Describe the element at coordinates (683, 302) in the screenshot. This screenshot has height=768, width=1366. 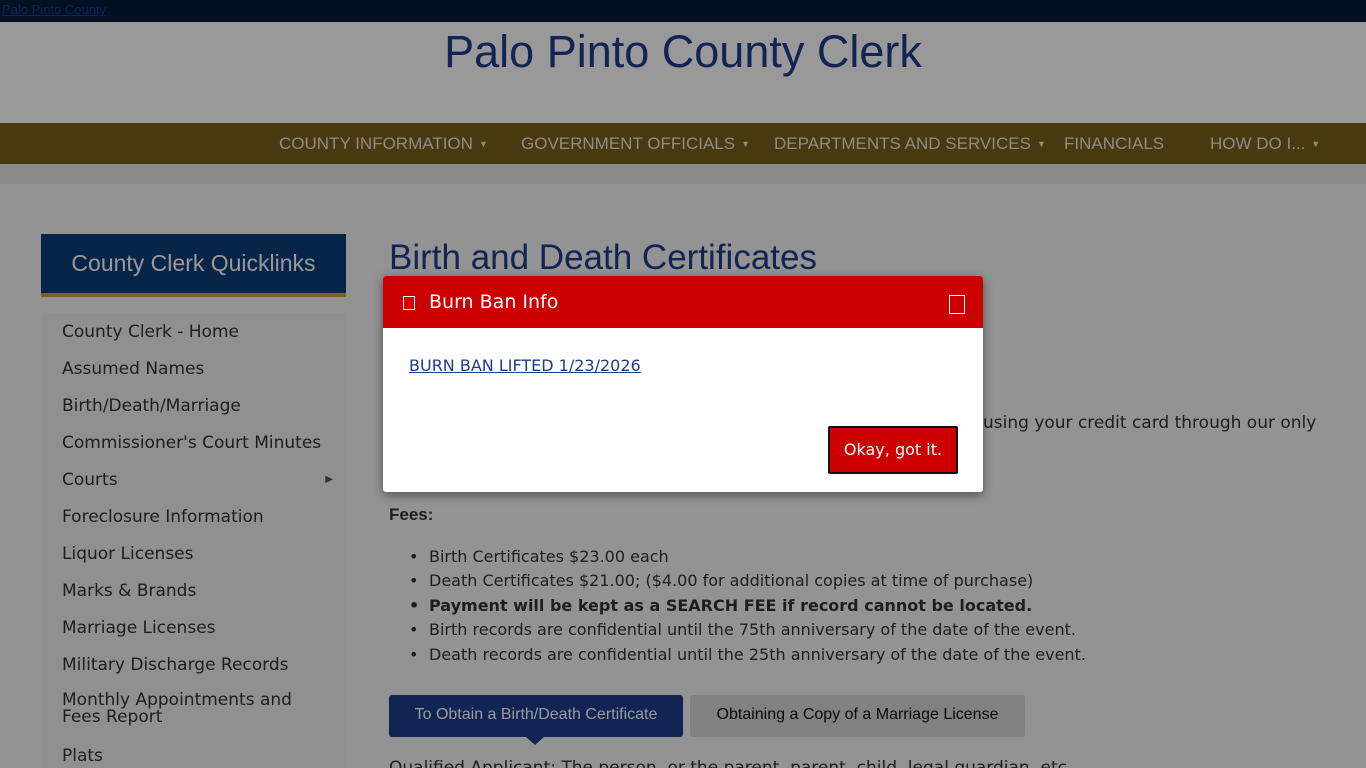
I see `modal-header: Burn Ban Info` at that location.